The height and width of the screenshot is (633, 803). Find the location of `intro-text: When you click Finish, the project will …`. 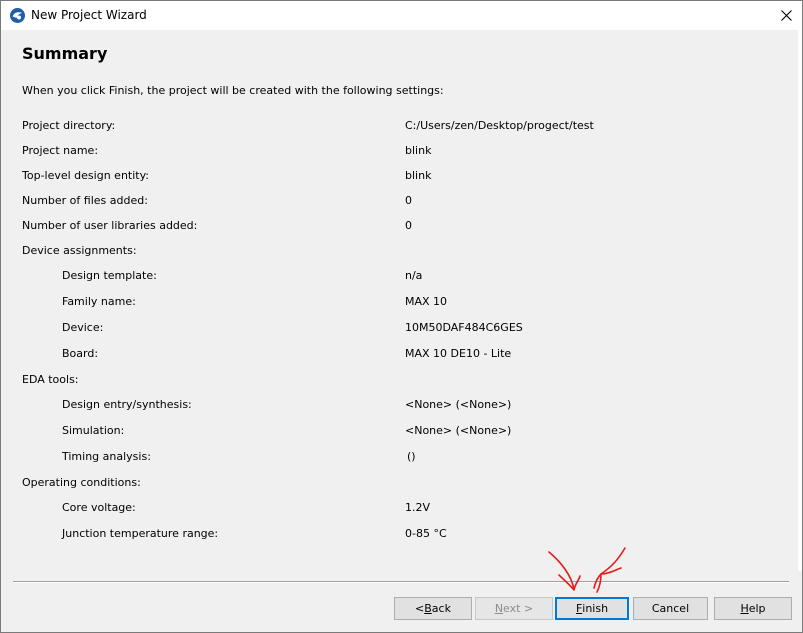

intro-text: When you click Finish, the project will … is located at coordinates (233, 90).